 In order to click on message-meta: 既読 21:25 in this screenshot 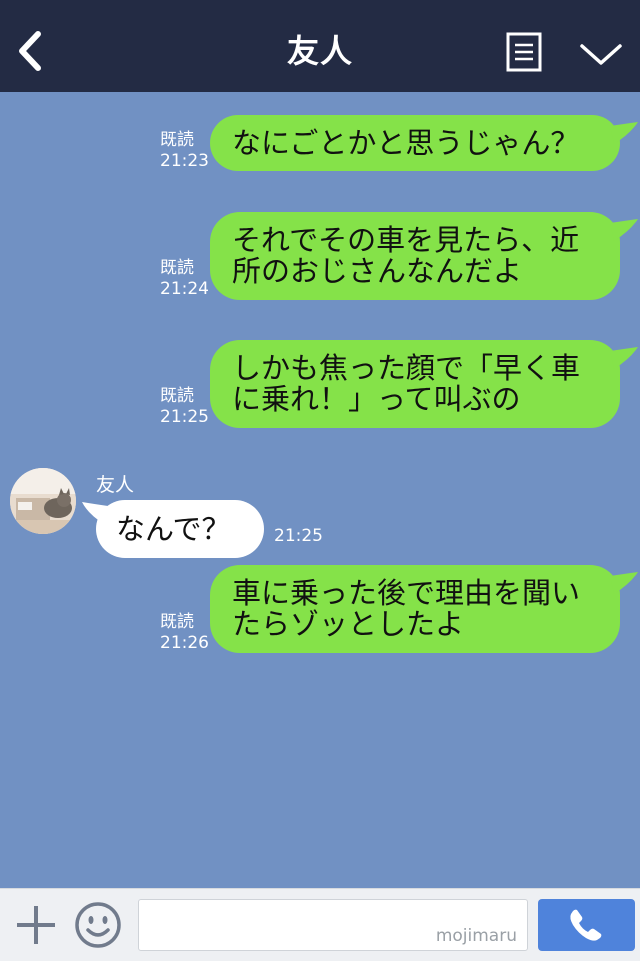, I will do `click(184, 407)`.